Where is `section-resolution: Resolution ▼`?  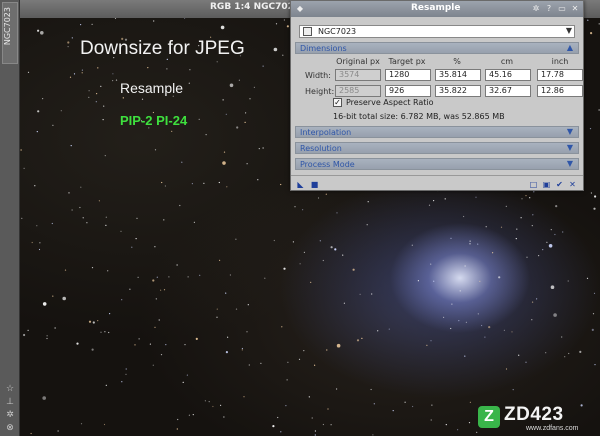 section-resolution: Resolution ▼ is located at coordinates (437, 148).